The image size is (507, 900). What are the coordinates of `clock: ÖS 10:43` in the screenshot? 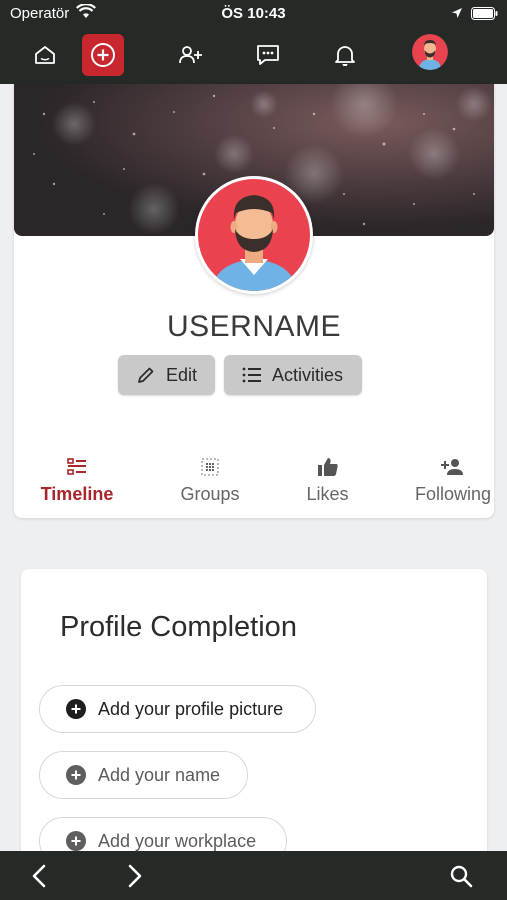 It's located at (253, 13).